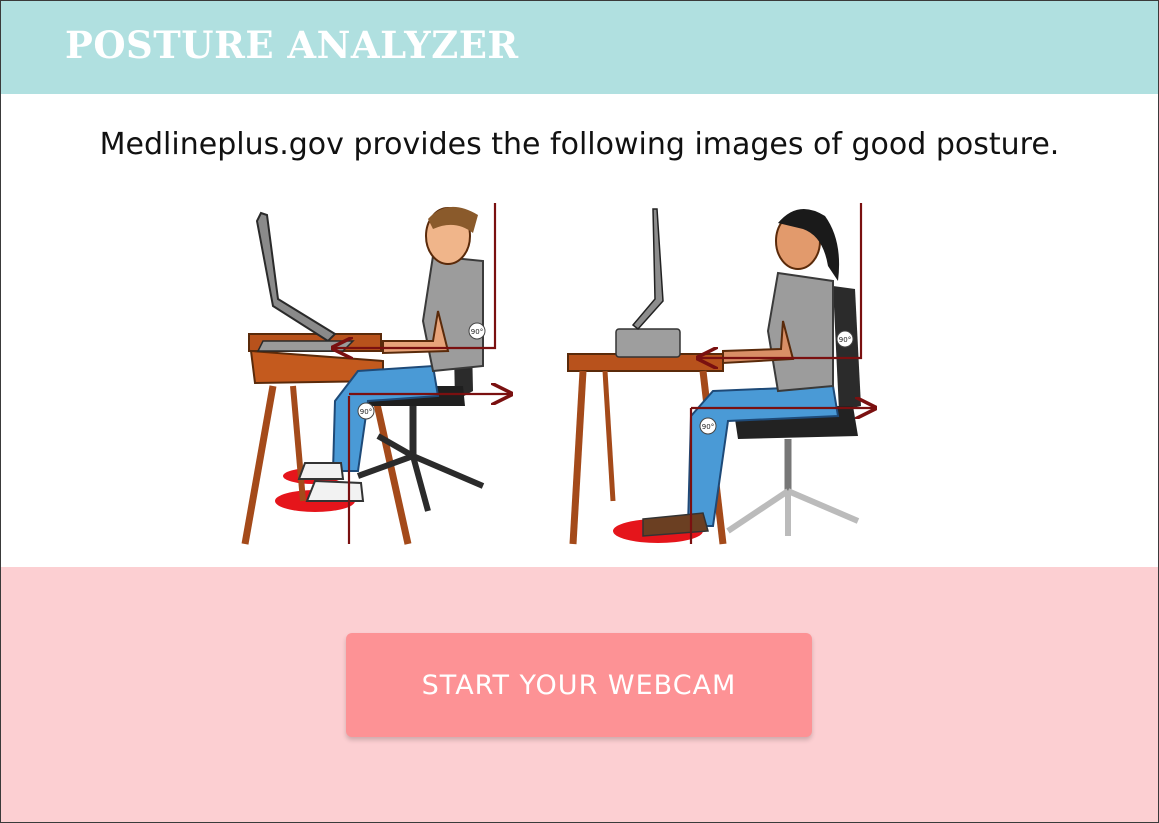 The height and width of the screenshot is (823, 1159). Describe the element at coordinates (292, 45) in the screenshot. I see `app-title: POSTURE ANALYZER` at that location.